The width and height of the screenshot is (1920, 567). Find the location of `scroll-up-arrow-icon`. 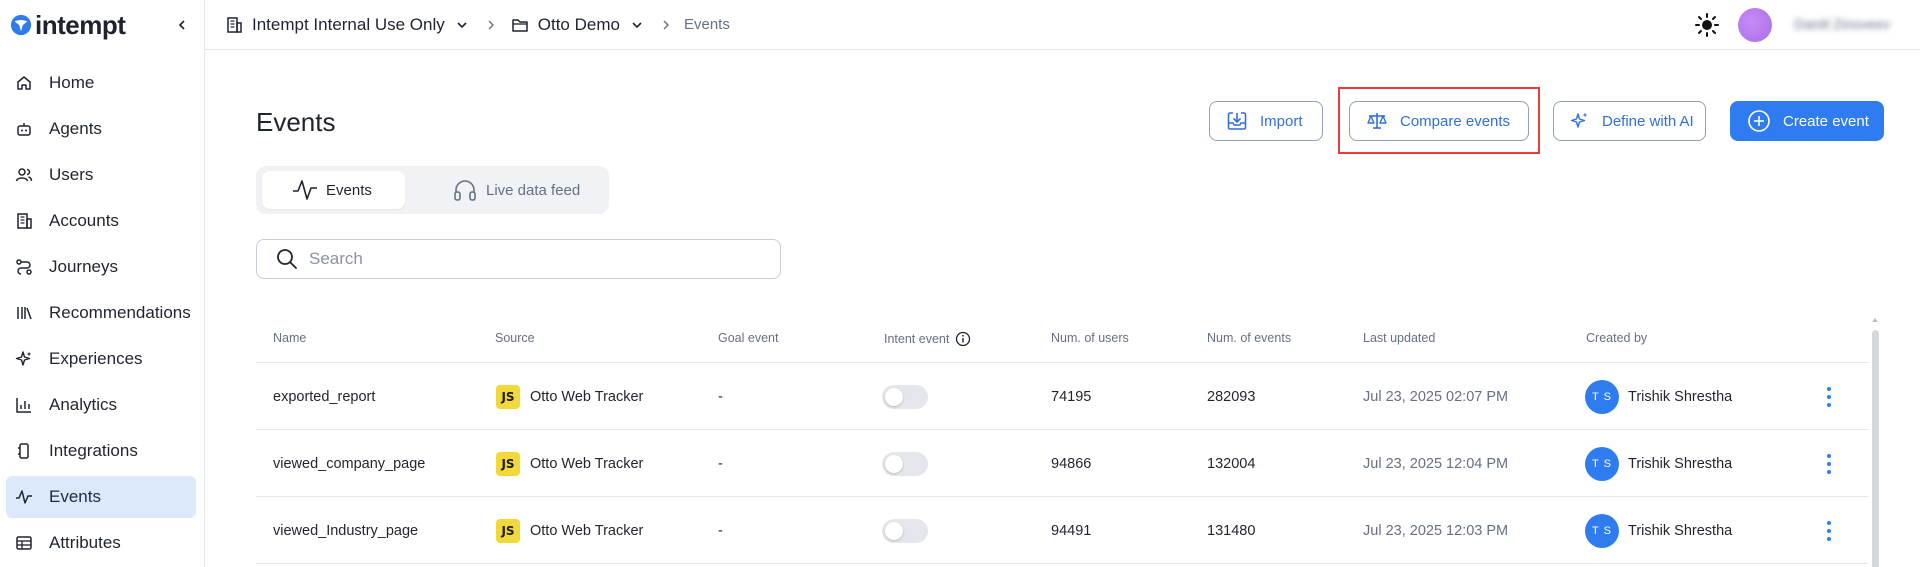

scroll-up-arrow-icon is located at coordinates (1875, 320).